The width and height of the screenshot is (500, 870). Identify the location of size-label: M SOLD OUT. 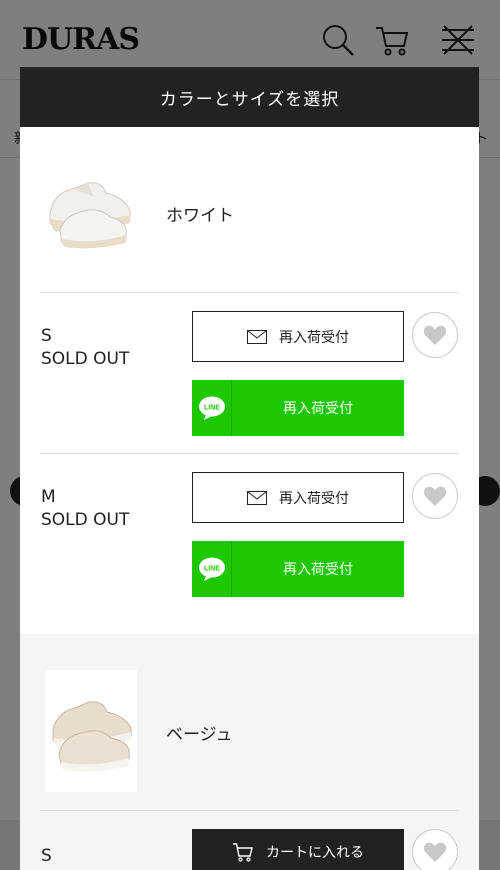
(85, 509).